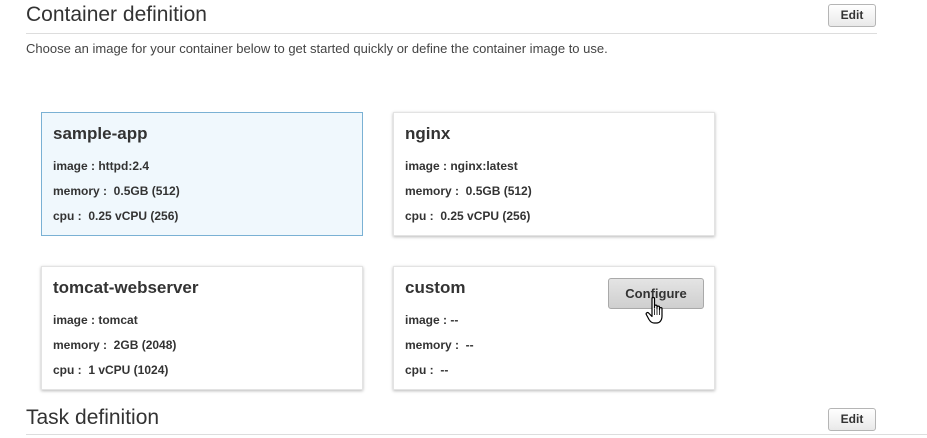  I want to click on card-memory: memory : 2GB (2048), so click(115, 345).